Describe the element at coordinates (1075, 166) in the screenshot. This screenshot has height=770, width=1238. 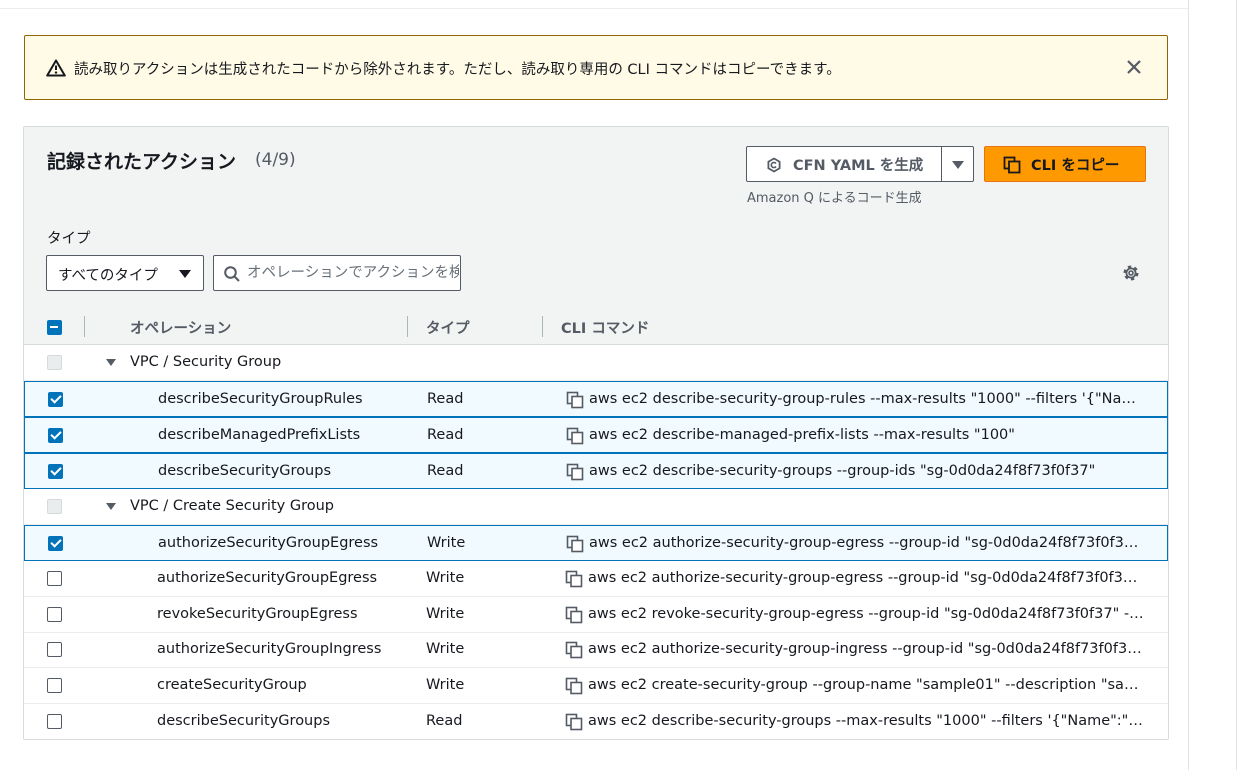
I see `copy-cli-label: CLI をコピー` at that location.